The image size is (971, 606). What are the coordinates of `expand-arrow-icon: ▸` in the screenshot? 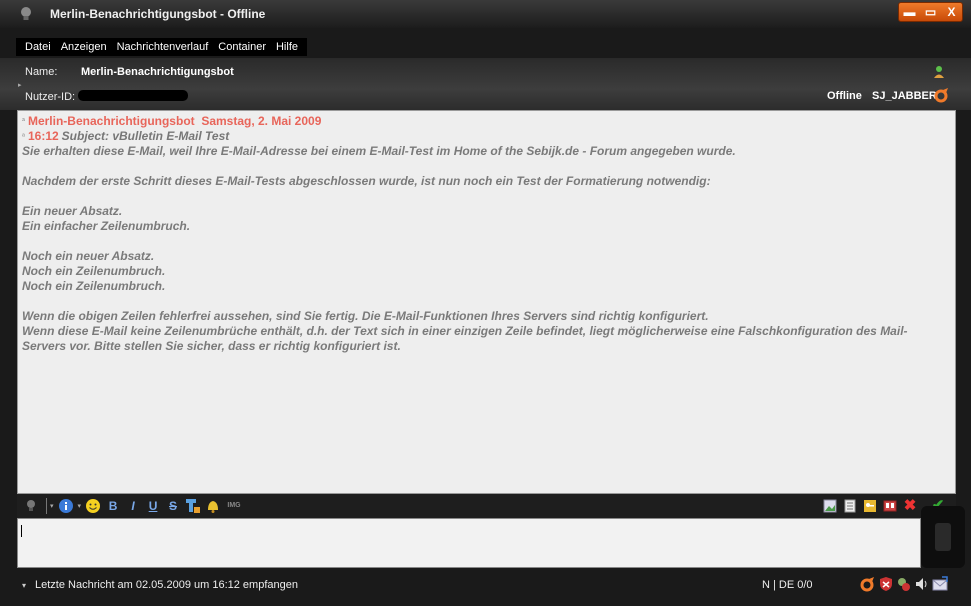 It's located at (20, 85).